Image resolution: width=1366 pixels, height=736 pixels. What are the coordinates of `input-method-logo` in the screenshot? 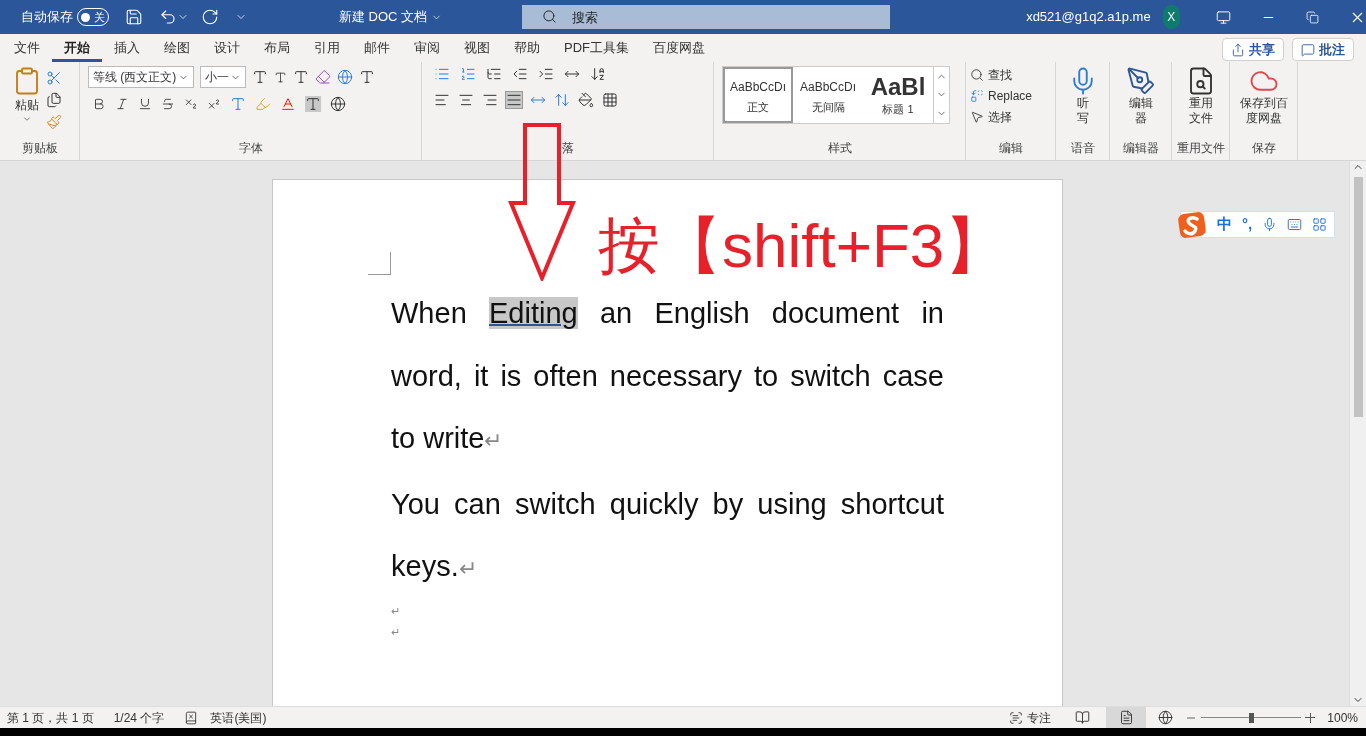 It's located at (1192, 224).